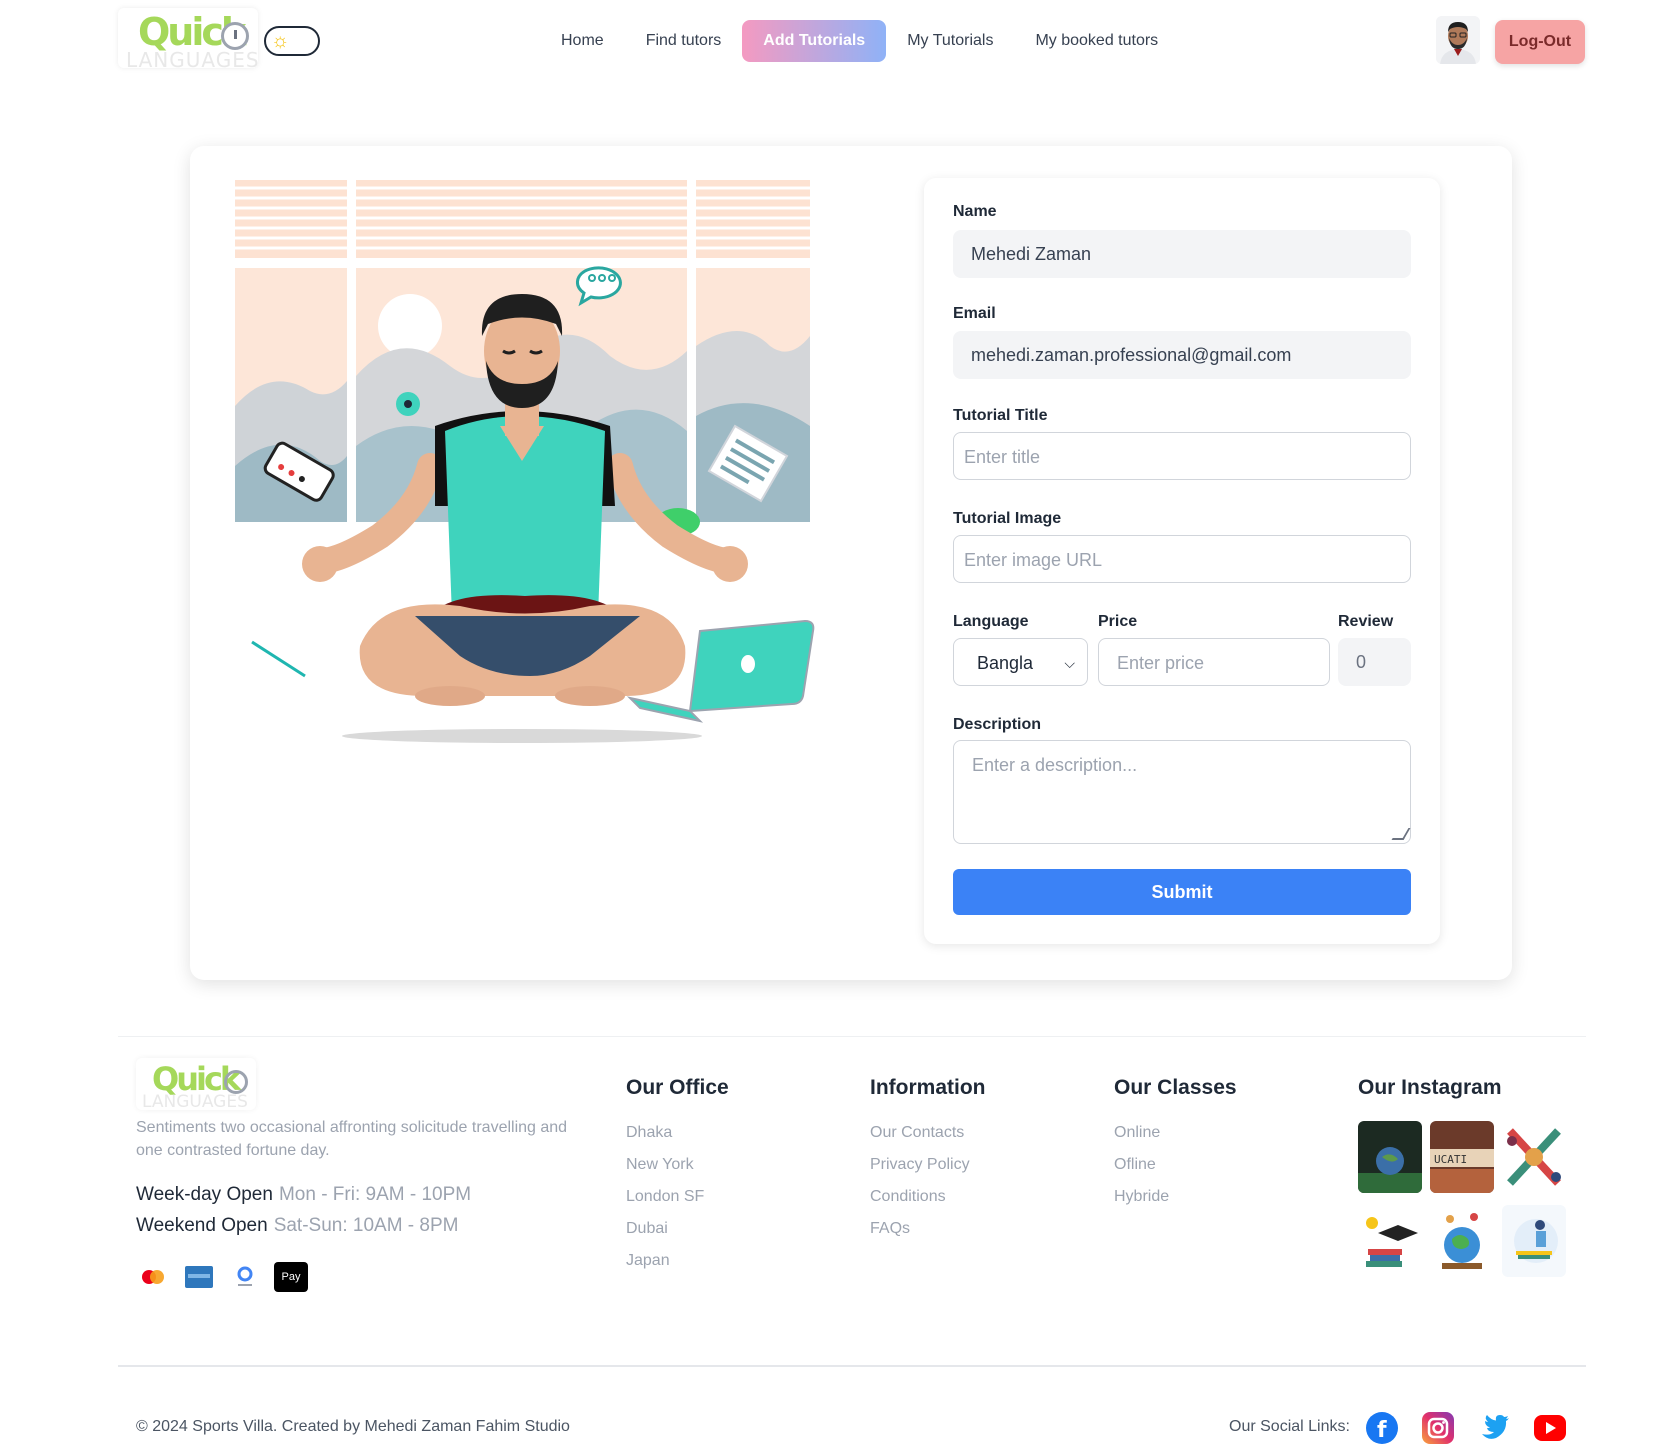 The height and width of the screenshot is (1455, 1667). Describe the element at coordinates (1182, 254) in the screenshot. I see `name-field: Mehedi Zaman` at that location.